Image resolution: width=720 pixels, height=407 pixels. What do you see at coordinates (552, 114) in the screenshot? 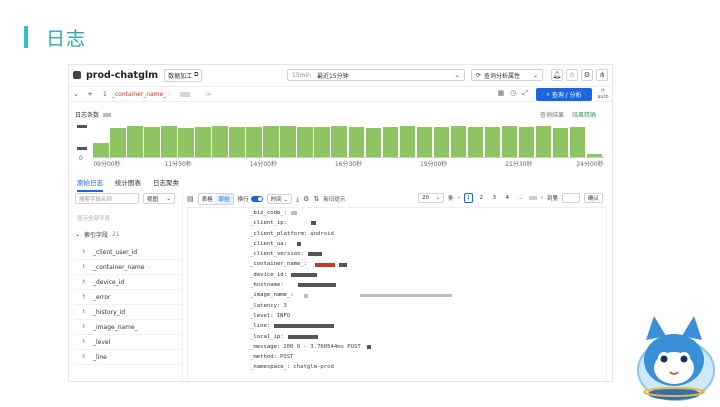
I see `query-result-link: 查询结果` at bounding box center [552, 114].